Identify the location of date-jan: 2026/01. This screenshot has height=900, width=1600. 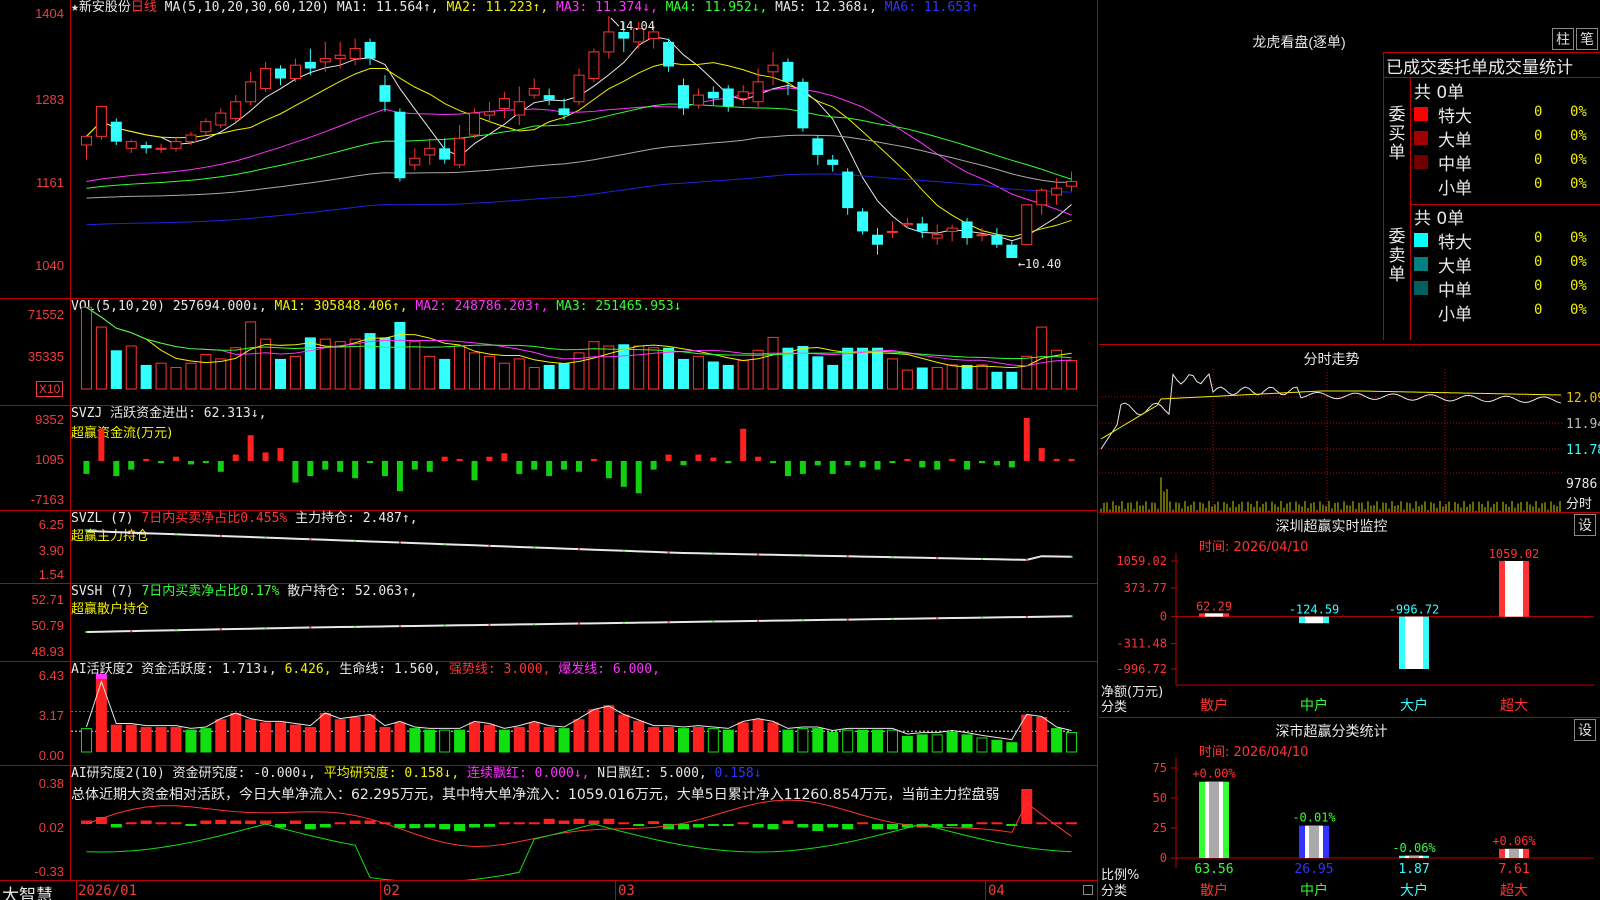
(108, 891).